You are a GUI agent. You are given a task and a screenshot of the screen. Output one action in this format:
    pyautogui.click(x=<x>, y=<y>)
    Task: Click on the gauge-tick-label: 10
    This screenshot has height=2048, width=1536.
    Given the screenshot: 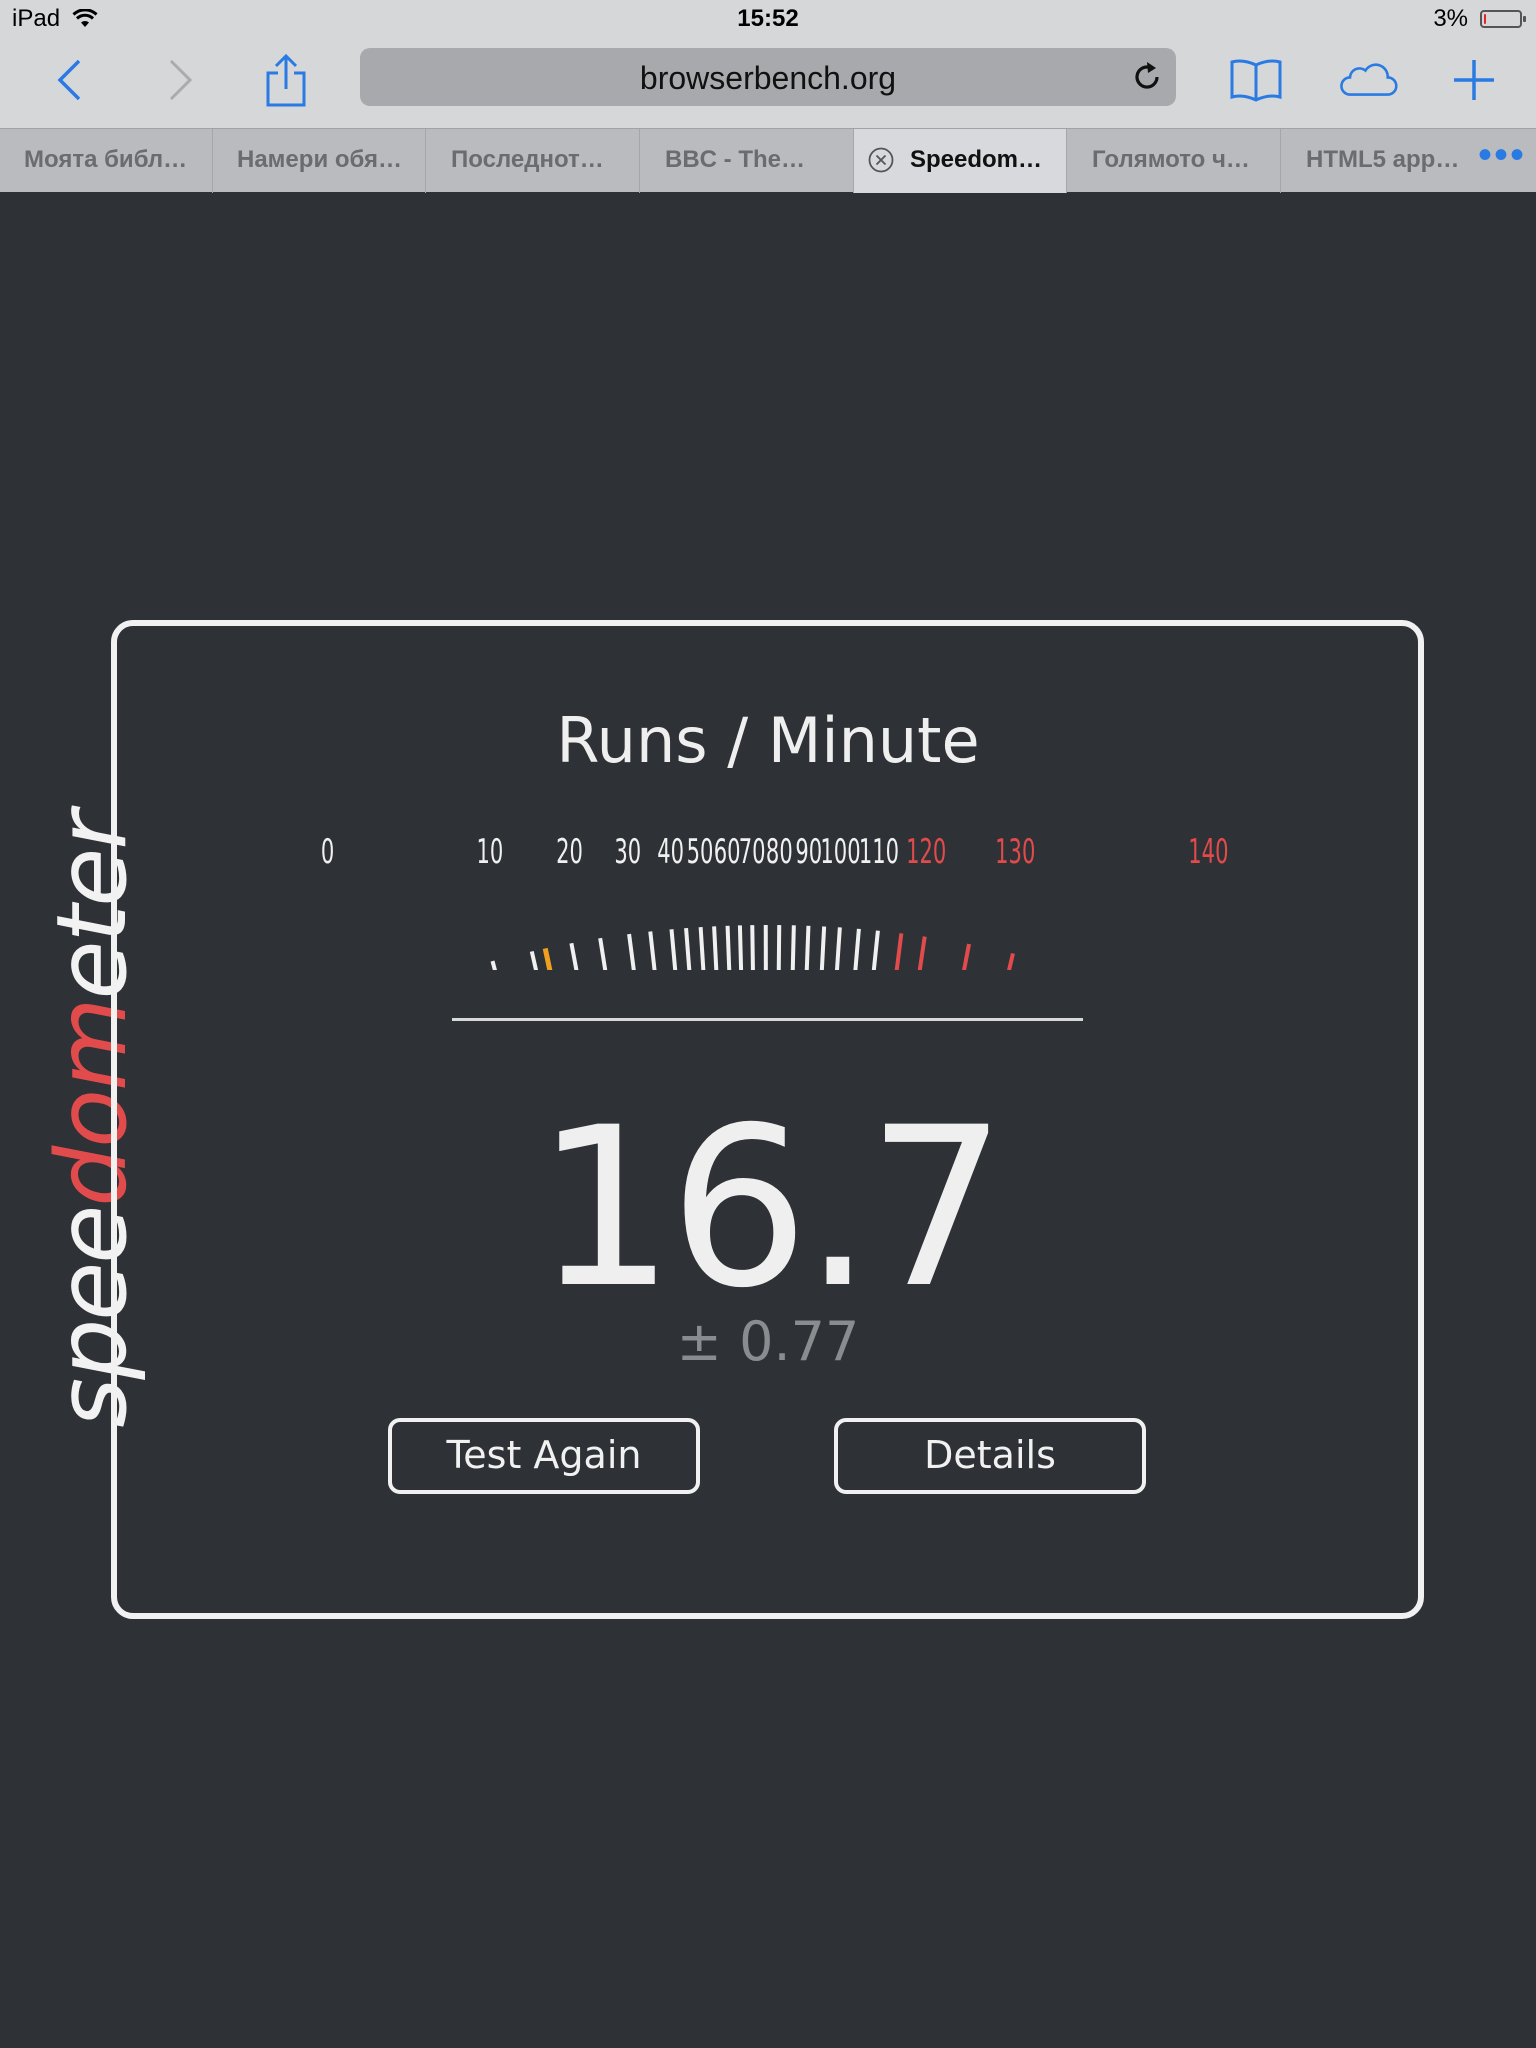 What is the action you would take?
    pyautogui.click(x=490, y=852)
    